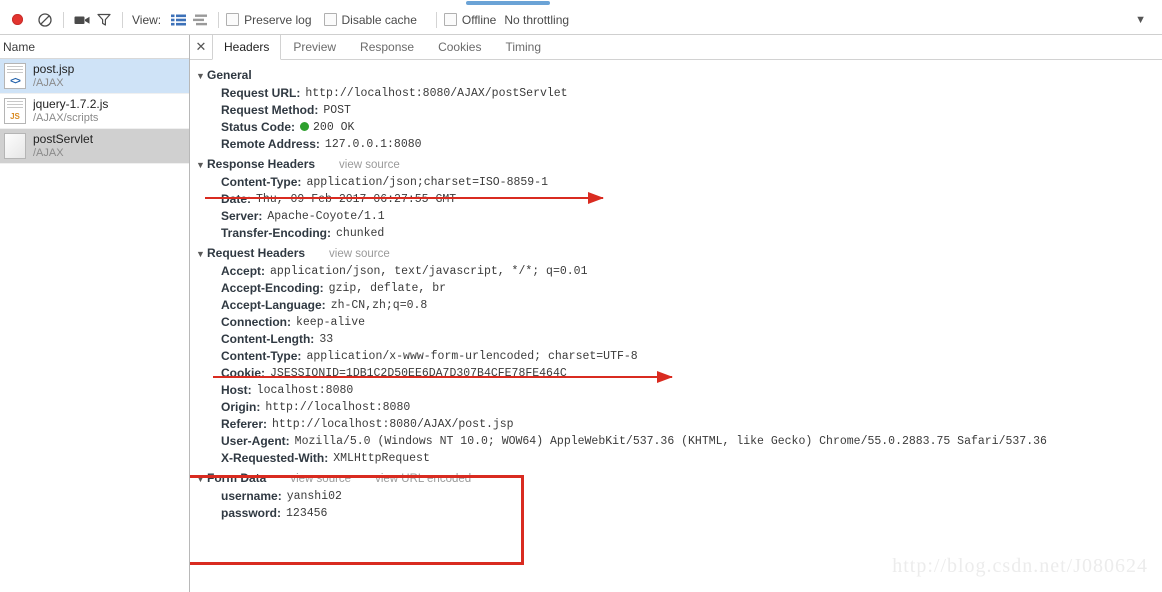  Describe the element at coordinates (679, 253) in the screenshot. I see `section-header: ▼ Request Headers view source` at that location.